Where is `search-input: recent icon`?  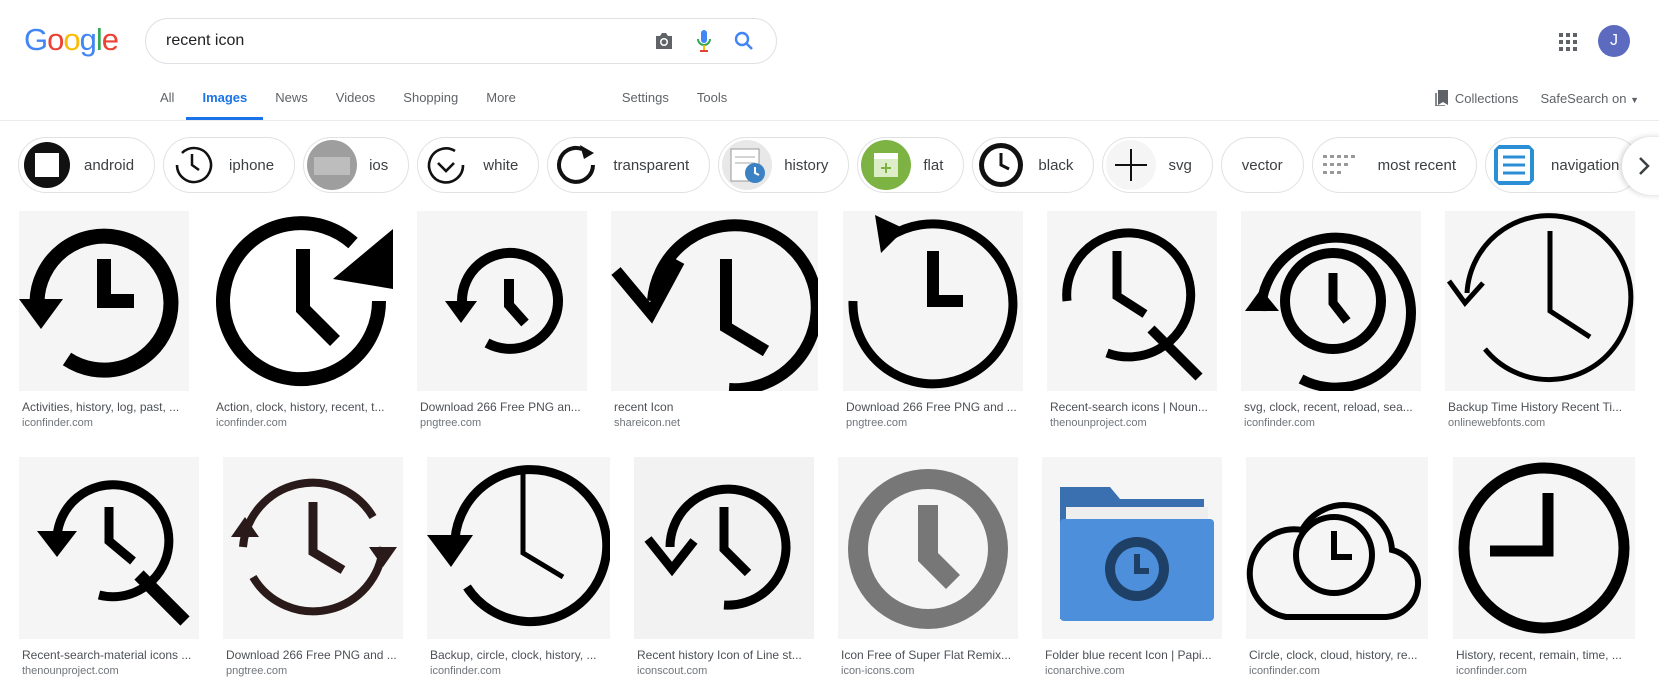 search-input: recent icon is located at coordinates (406, 41).